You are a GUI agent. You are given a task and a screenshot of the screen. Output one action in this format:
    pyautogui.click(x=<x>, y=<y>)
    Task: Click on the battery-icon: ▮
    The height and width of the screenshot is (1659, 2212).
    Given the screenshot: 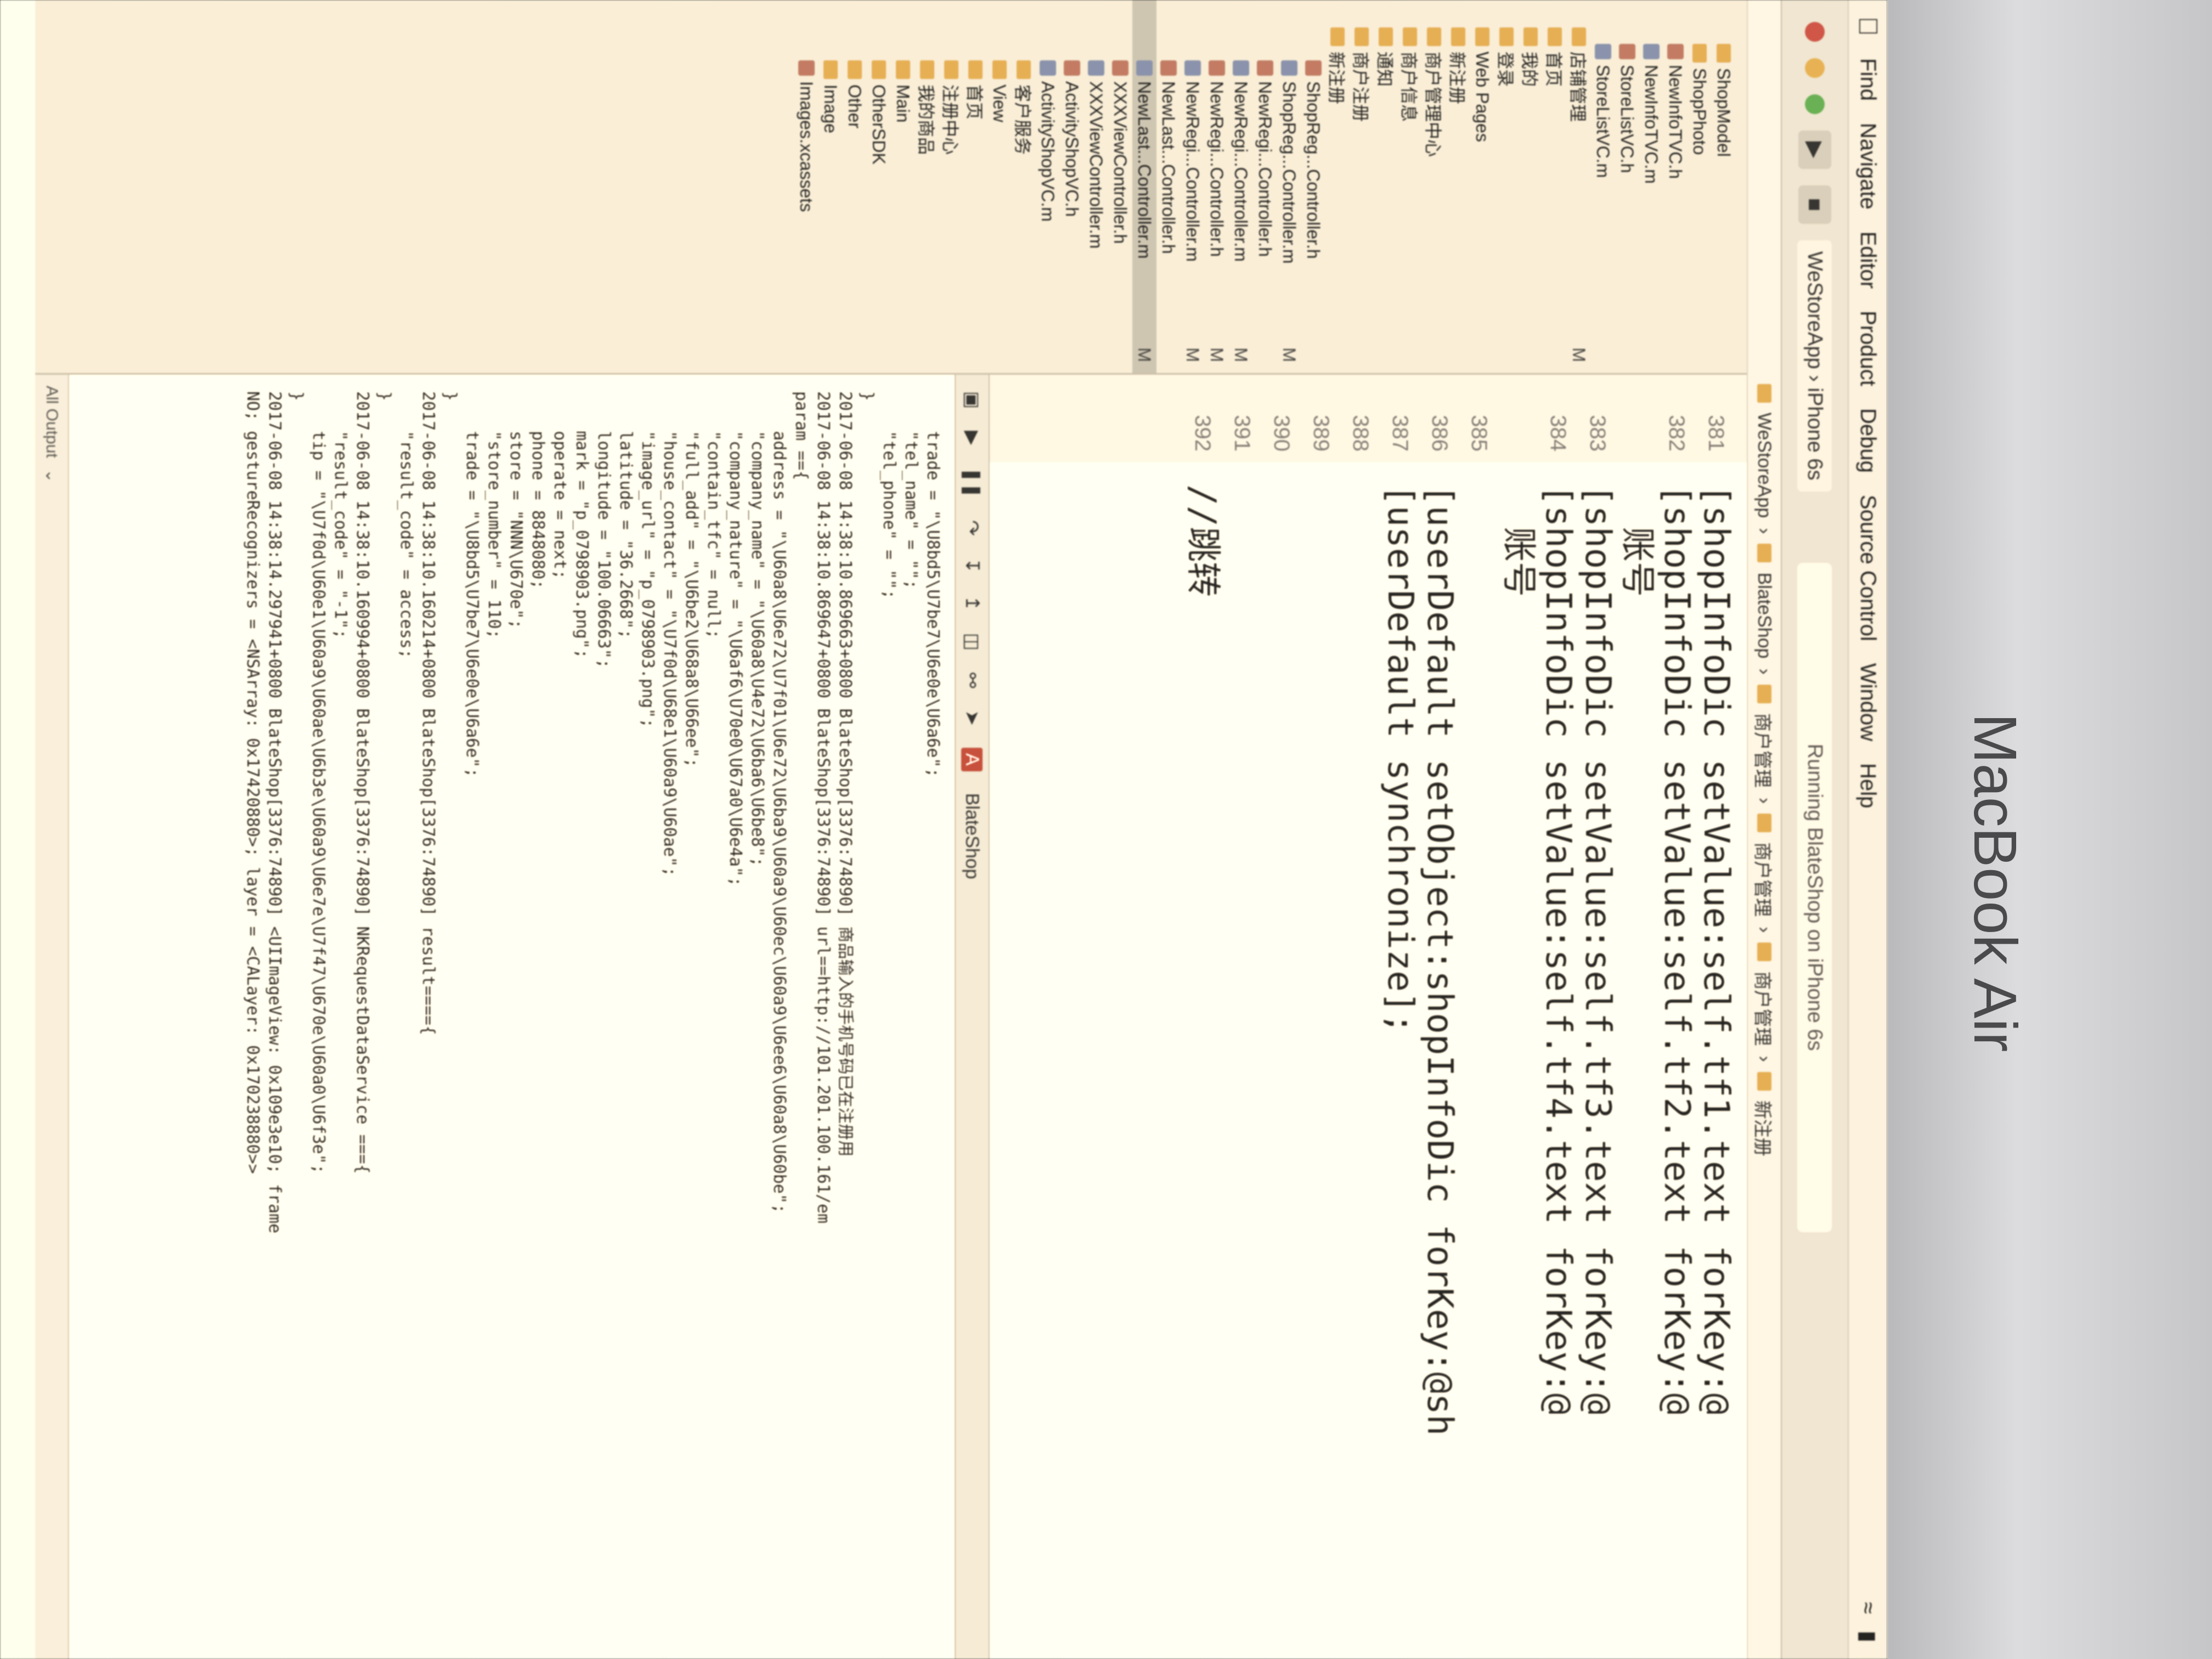 What is the action you would take?
    pyautogui.click(x=1868, y=1637)
    